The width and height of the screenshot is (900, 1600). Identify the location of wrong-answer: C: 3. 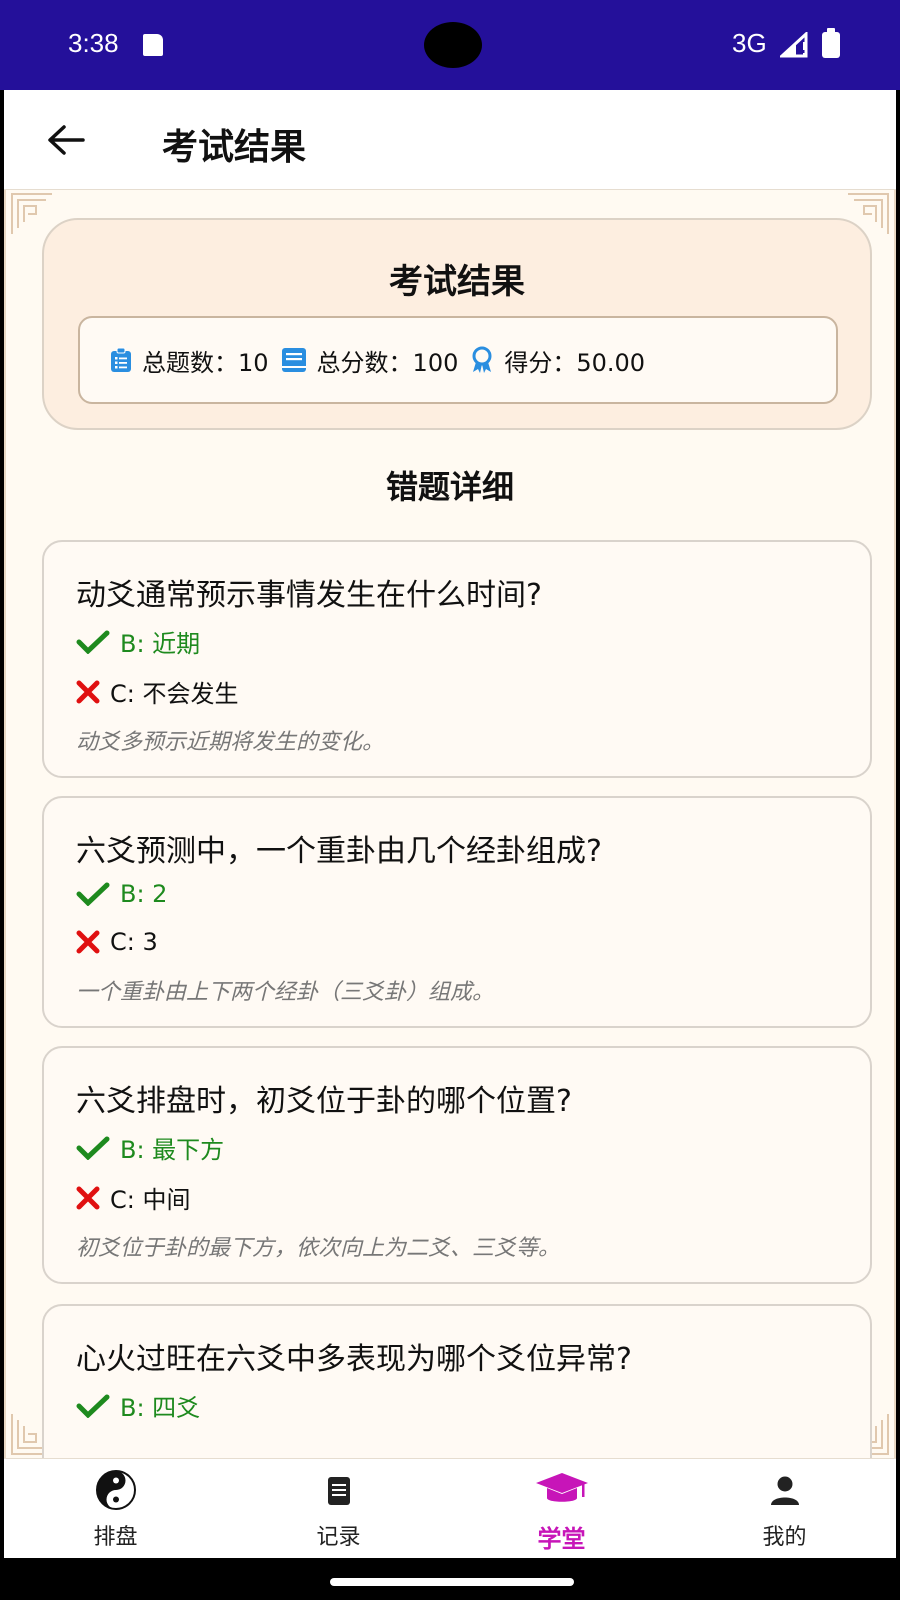
(117, 942).